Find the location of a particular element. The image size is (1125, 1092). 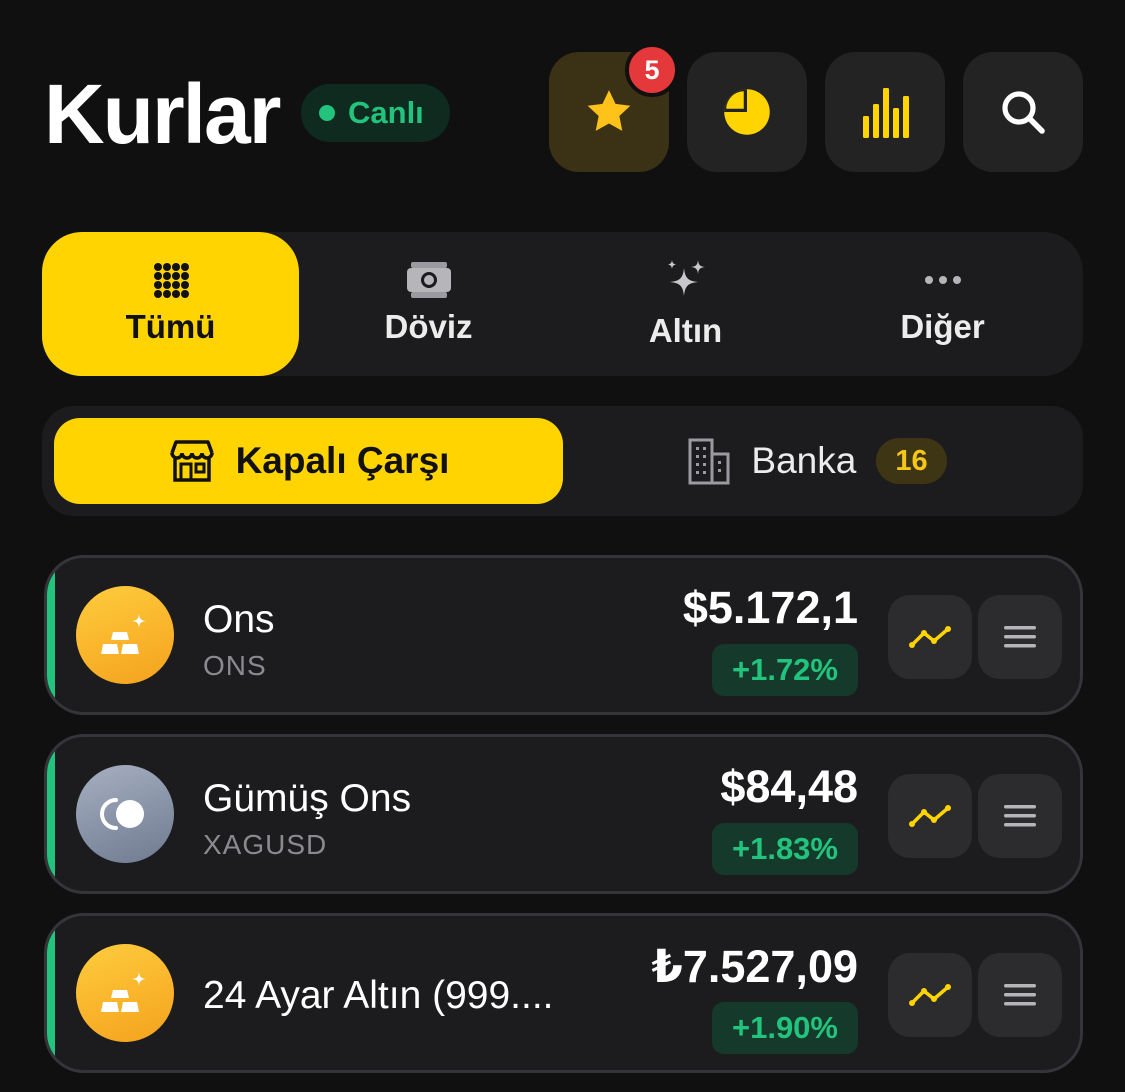

tab-currency: Döviz is located at coordinates (428, 304).